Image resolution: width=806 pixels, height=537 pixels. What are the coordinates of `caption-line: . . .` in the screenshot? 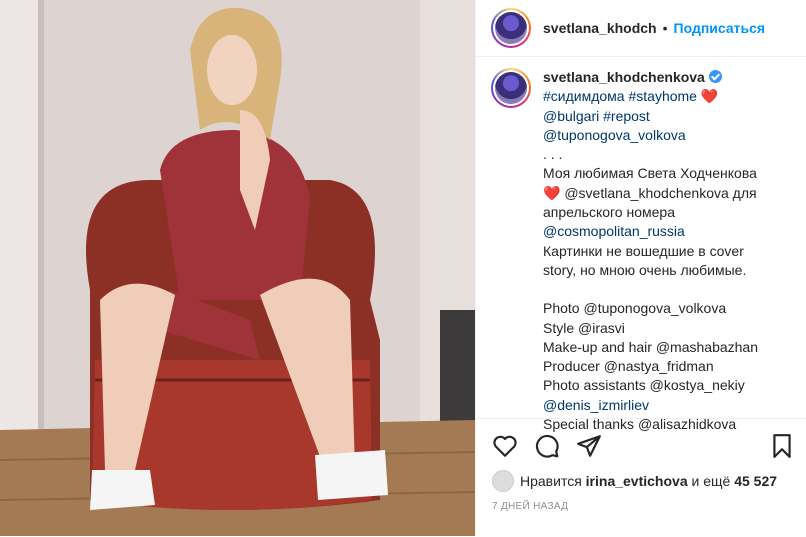 It's located at (553, 154).